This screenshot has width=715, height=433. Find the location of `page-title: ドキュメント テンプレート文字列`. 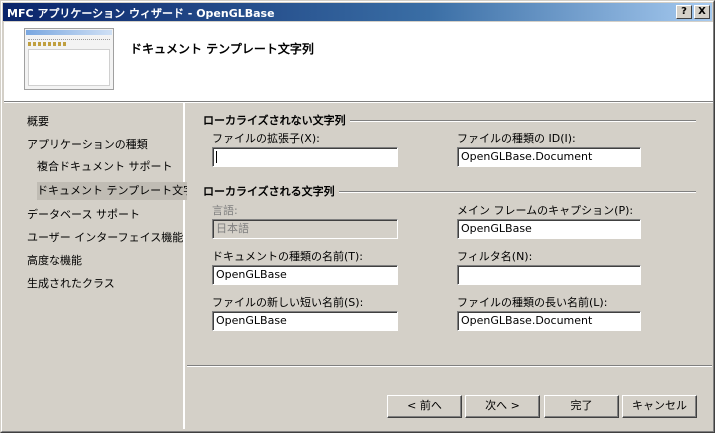

page-title: ドキュメント テンプレート文字列 is located at coordinates (222, 49).